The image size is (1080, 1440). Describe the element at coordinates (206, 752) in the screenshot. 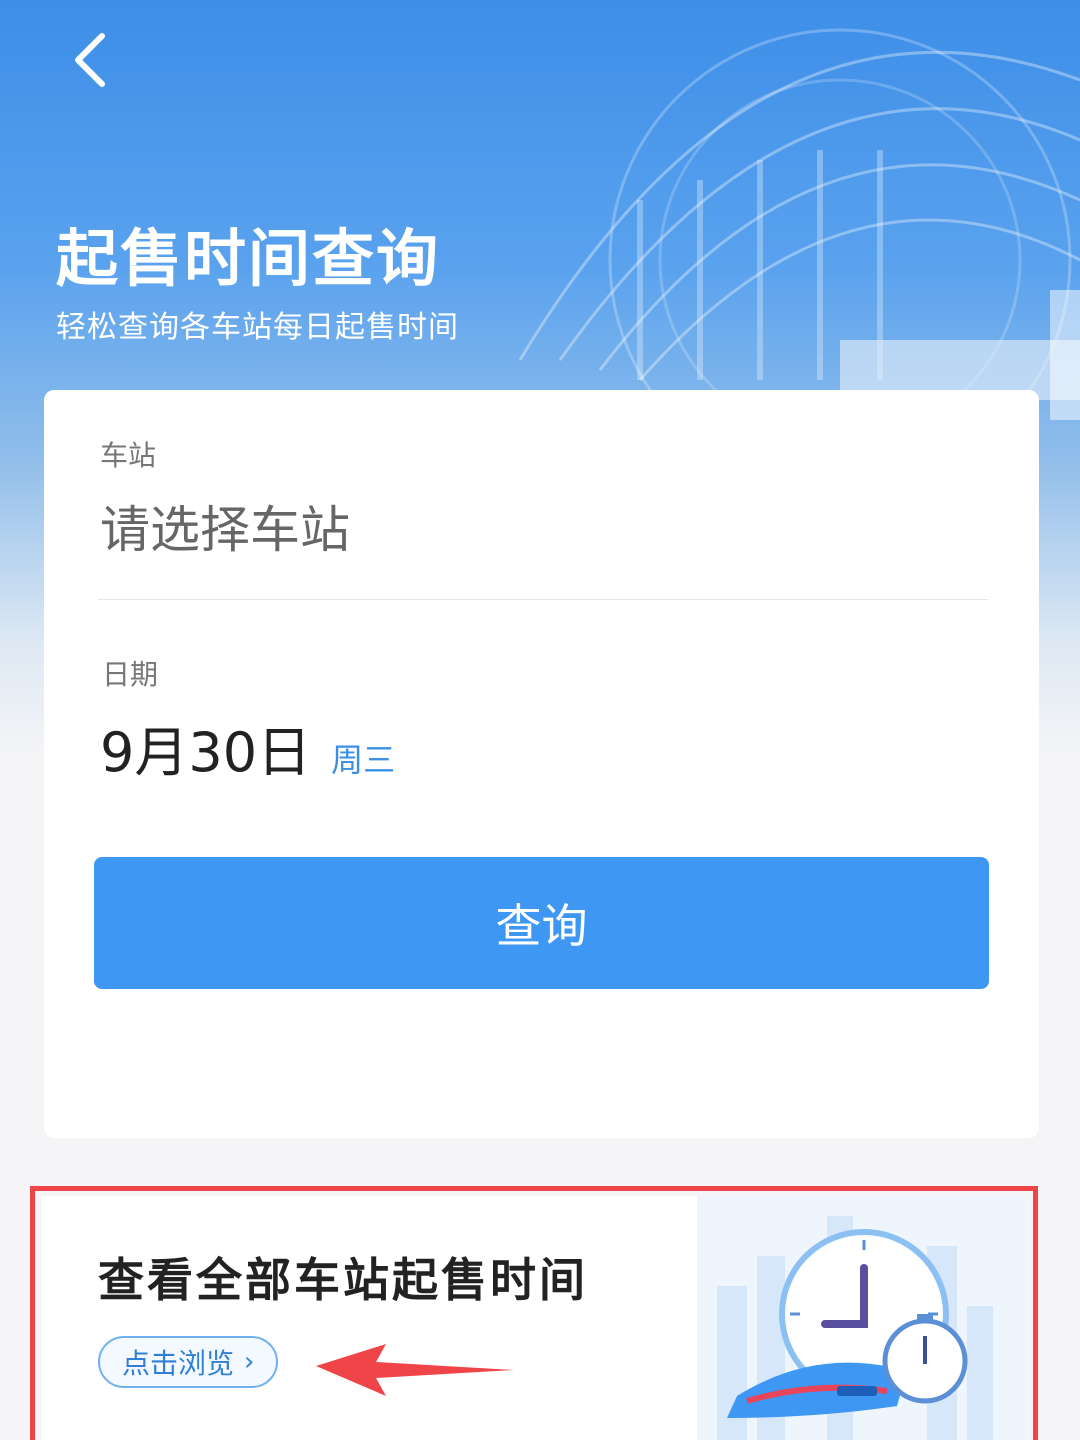

I see `date-value: 9月30日` at that location.